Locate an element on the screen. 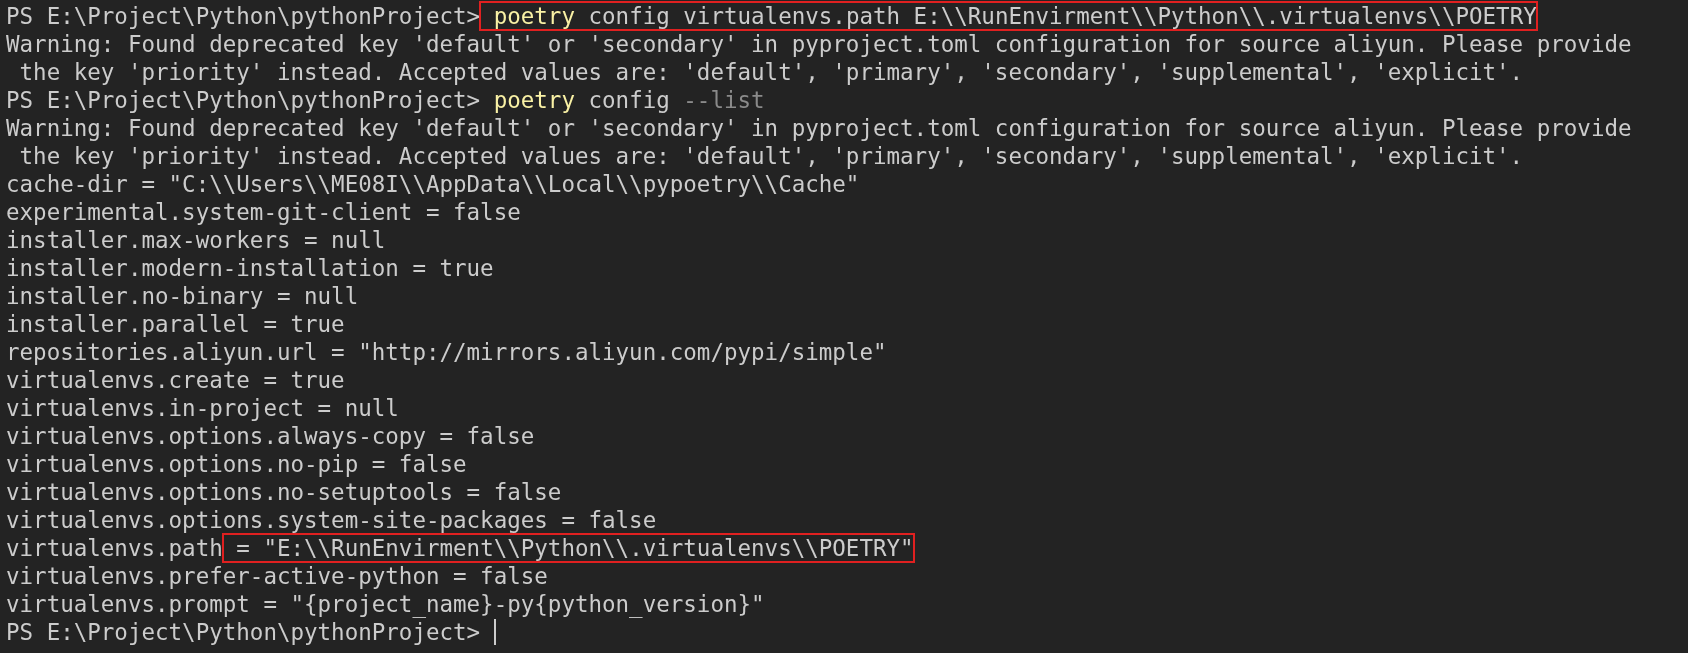 The image size is (1688, 653). output-text: virtualenvs.options.always-copy = false is located at coordinates (270, 436).